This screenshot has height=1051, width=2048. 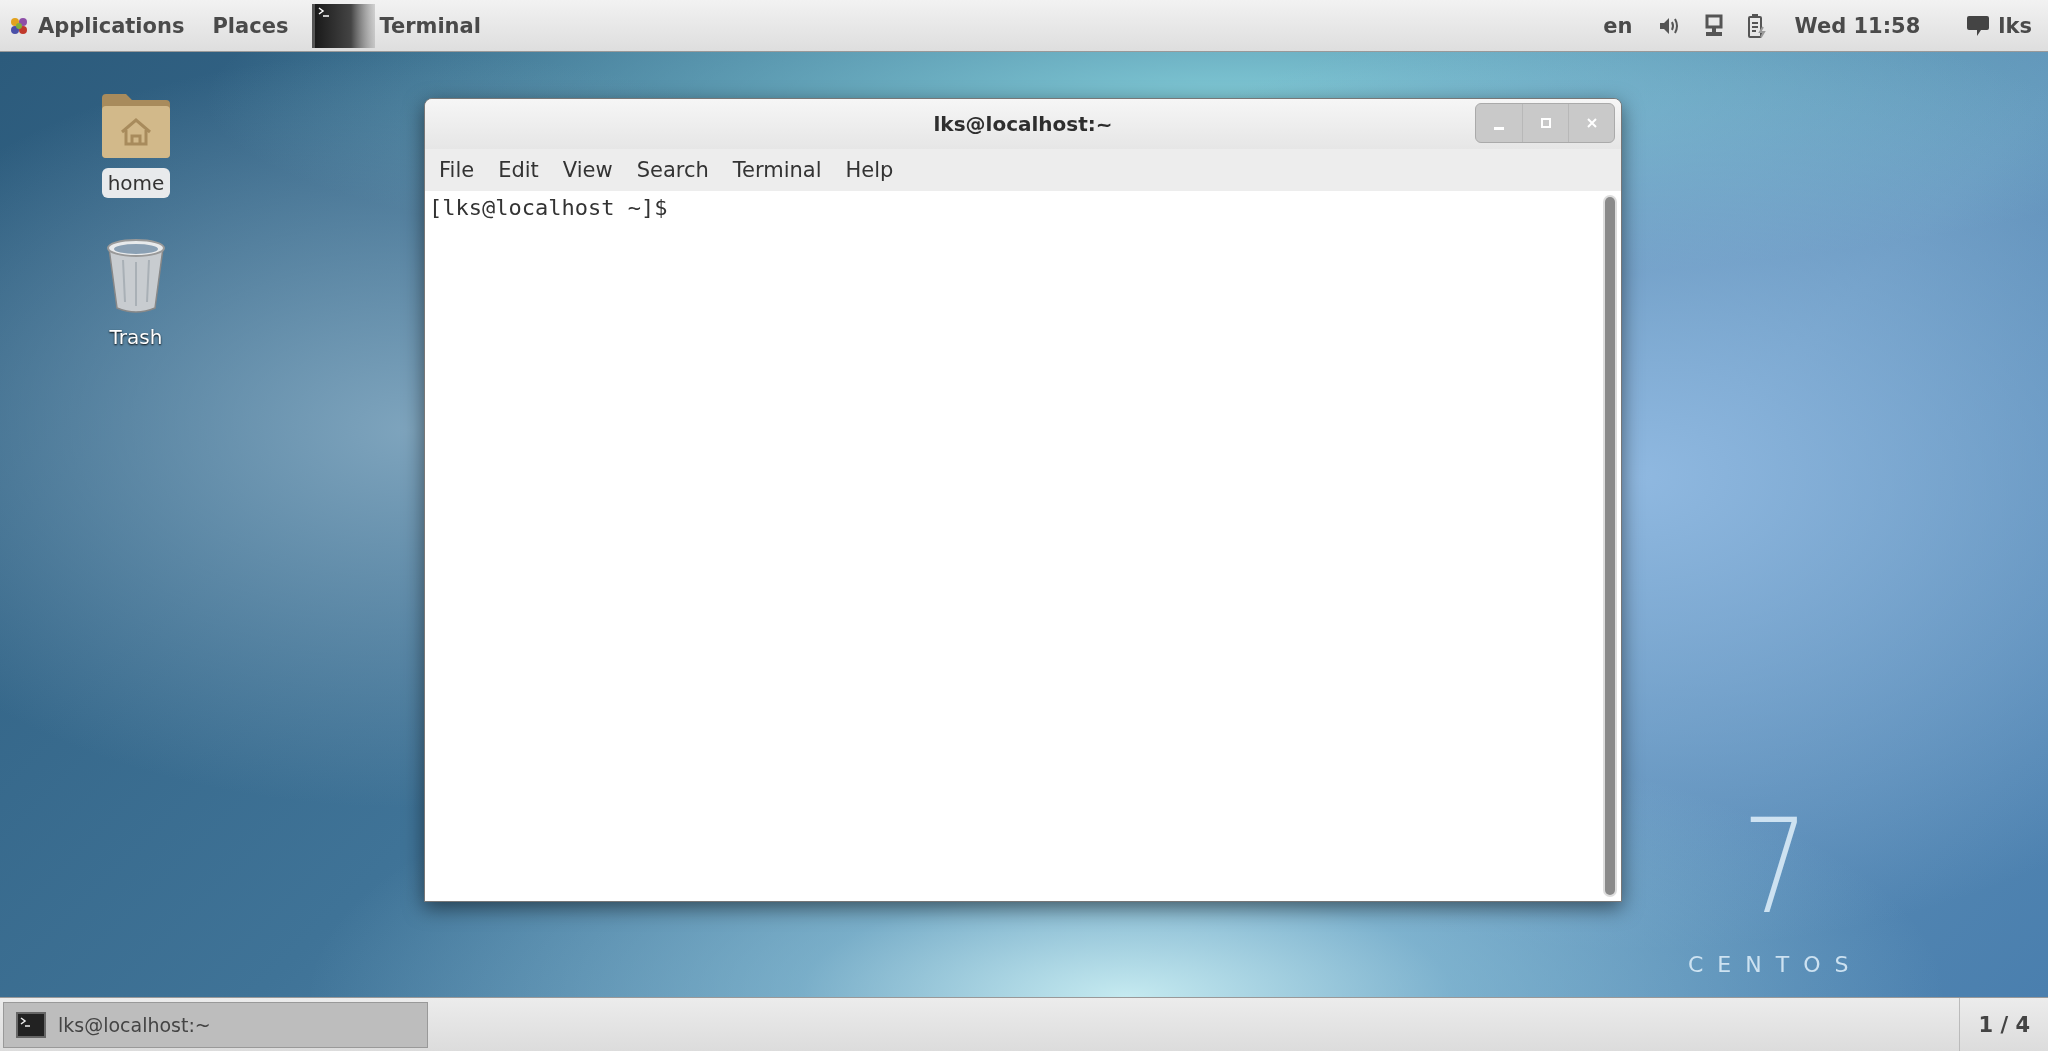 I want to click on minimize-icon, so click(x=1499, y=128).